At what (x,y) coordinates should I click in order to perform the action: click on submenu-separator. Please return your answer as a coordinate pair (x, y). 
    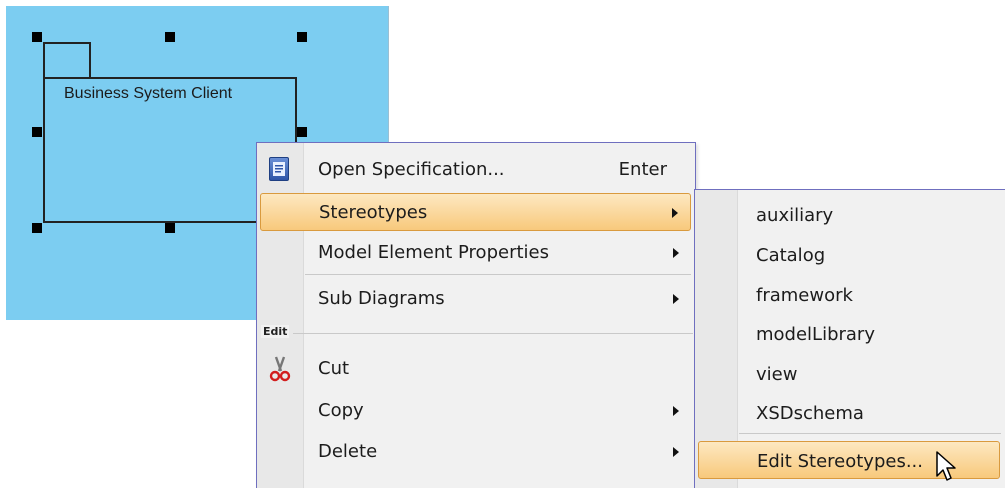
    Looking at the image, I should click on (870, 433).